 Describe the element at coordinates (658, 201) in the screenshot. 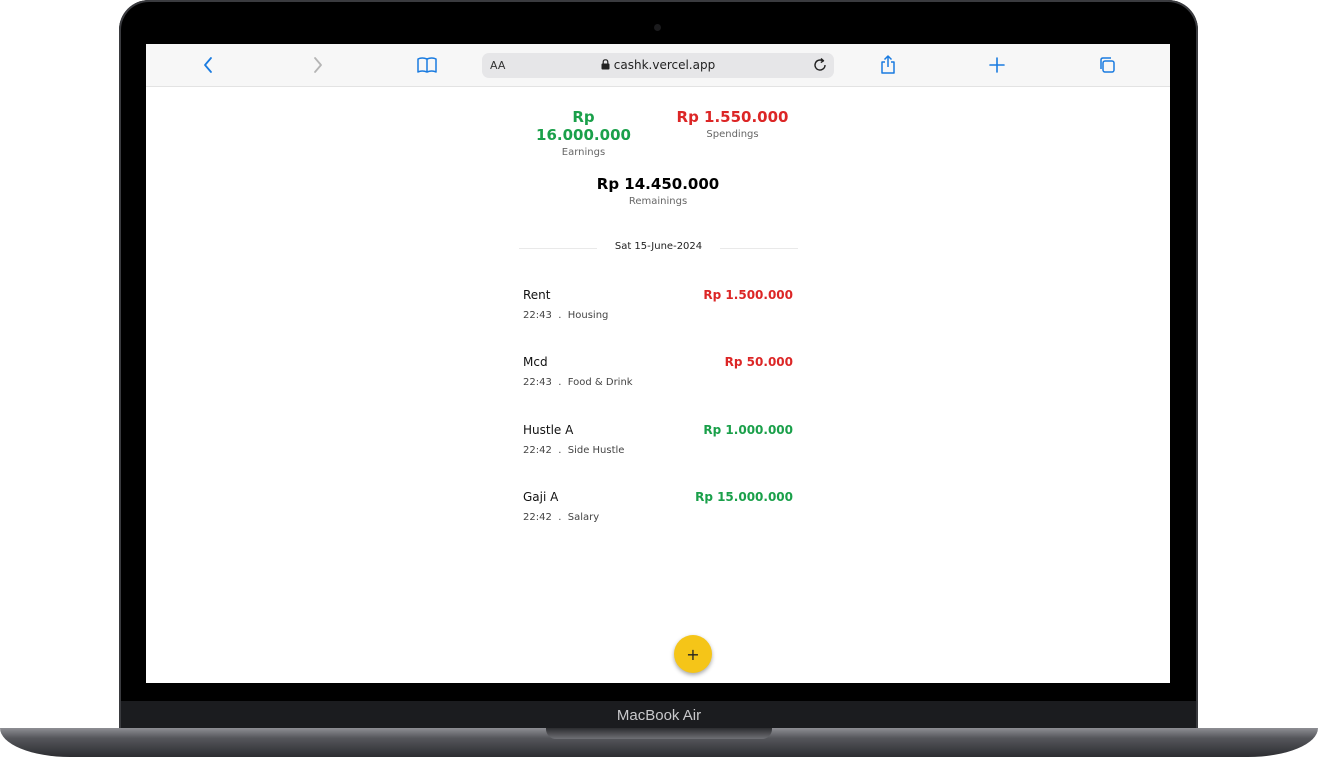

I see `remainings-label: Remainings` at that location.